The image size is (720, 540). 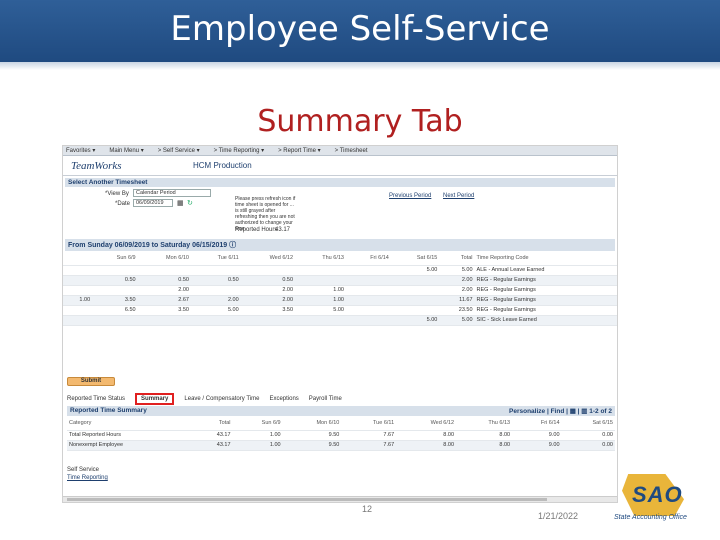 I want to click on previous-period-link: Previous Period, so click(x=410, y=196).